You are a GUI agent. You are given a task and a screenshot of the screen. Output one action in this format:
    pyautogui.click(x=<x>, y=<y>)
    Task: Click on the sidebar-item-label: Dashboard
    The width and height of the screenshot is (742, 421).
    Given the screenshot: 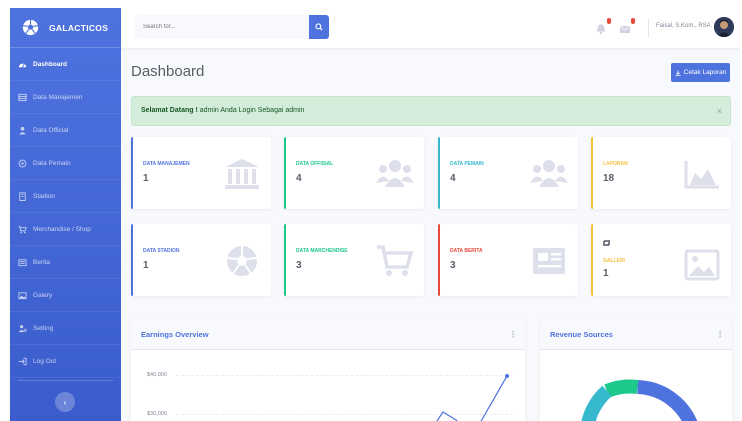 What is the action you would take?
    pyautogui.click(x=50, y=64)
    